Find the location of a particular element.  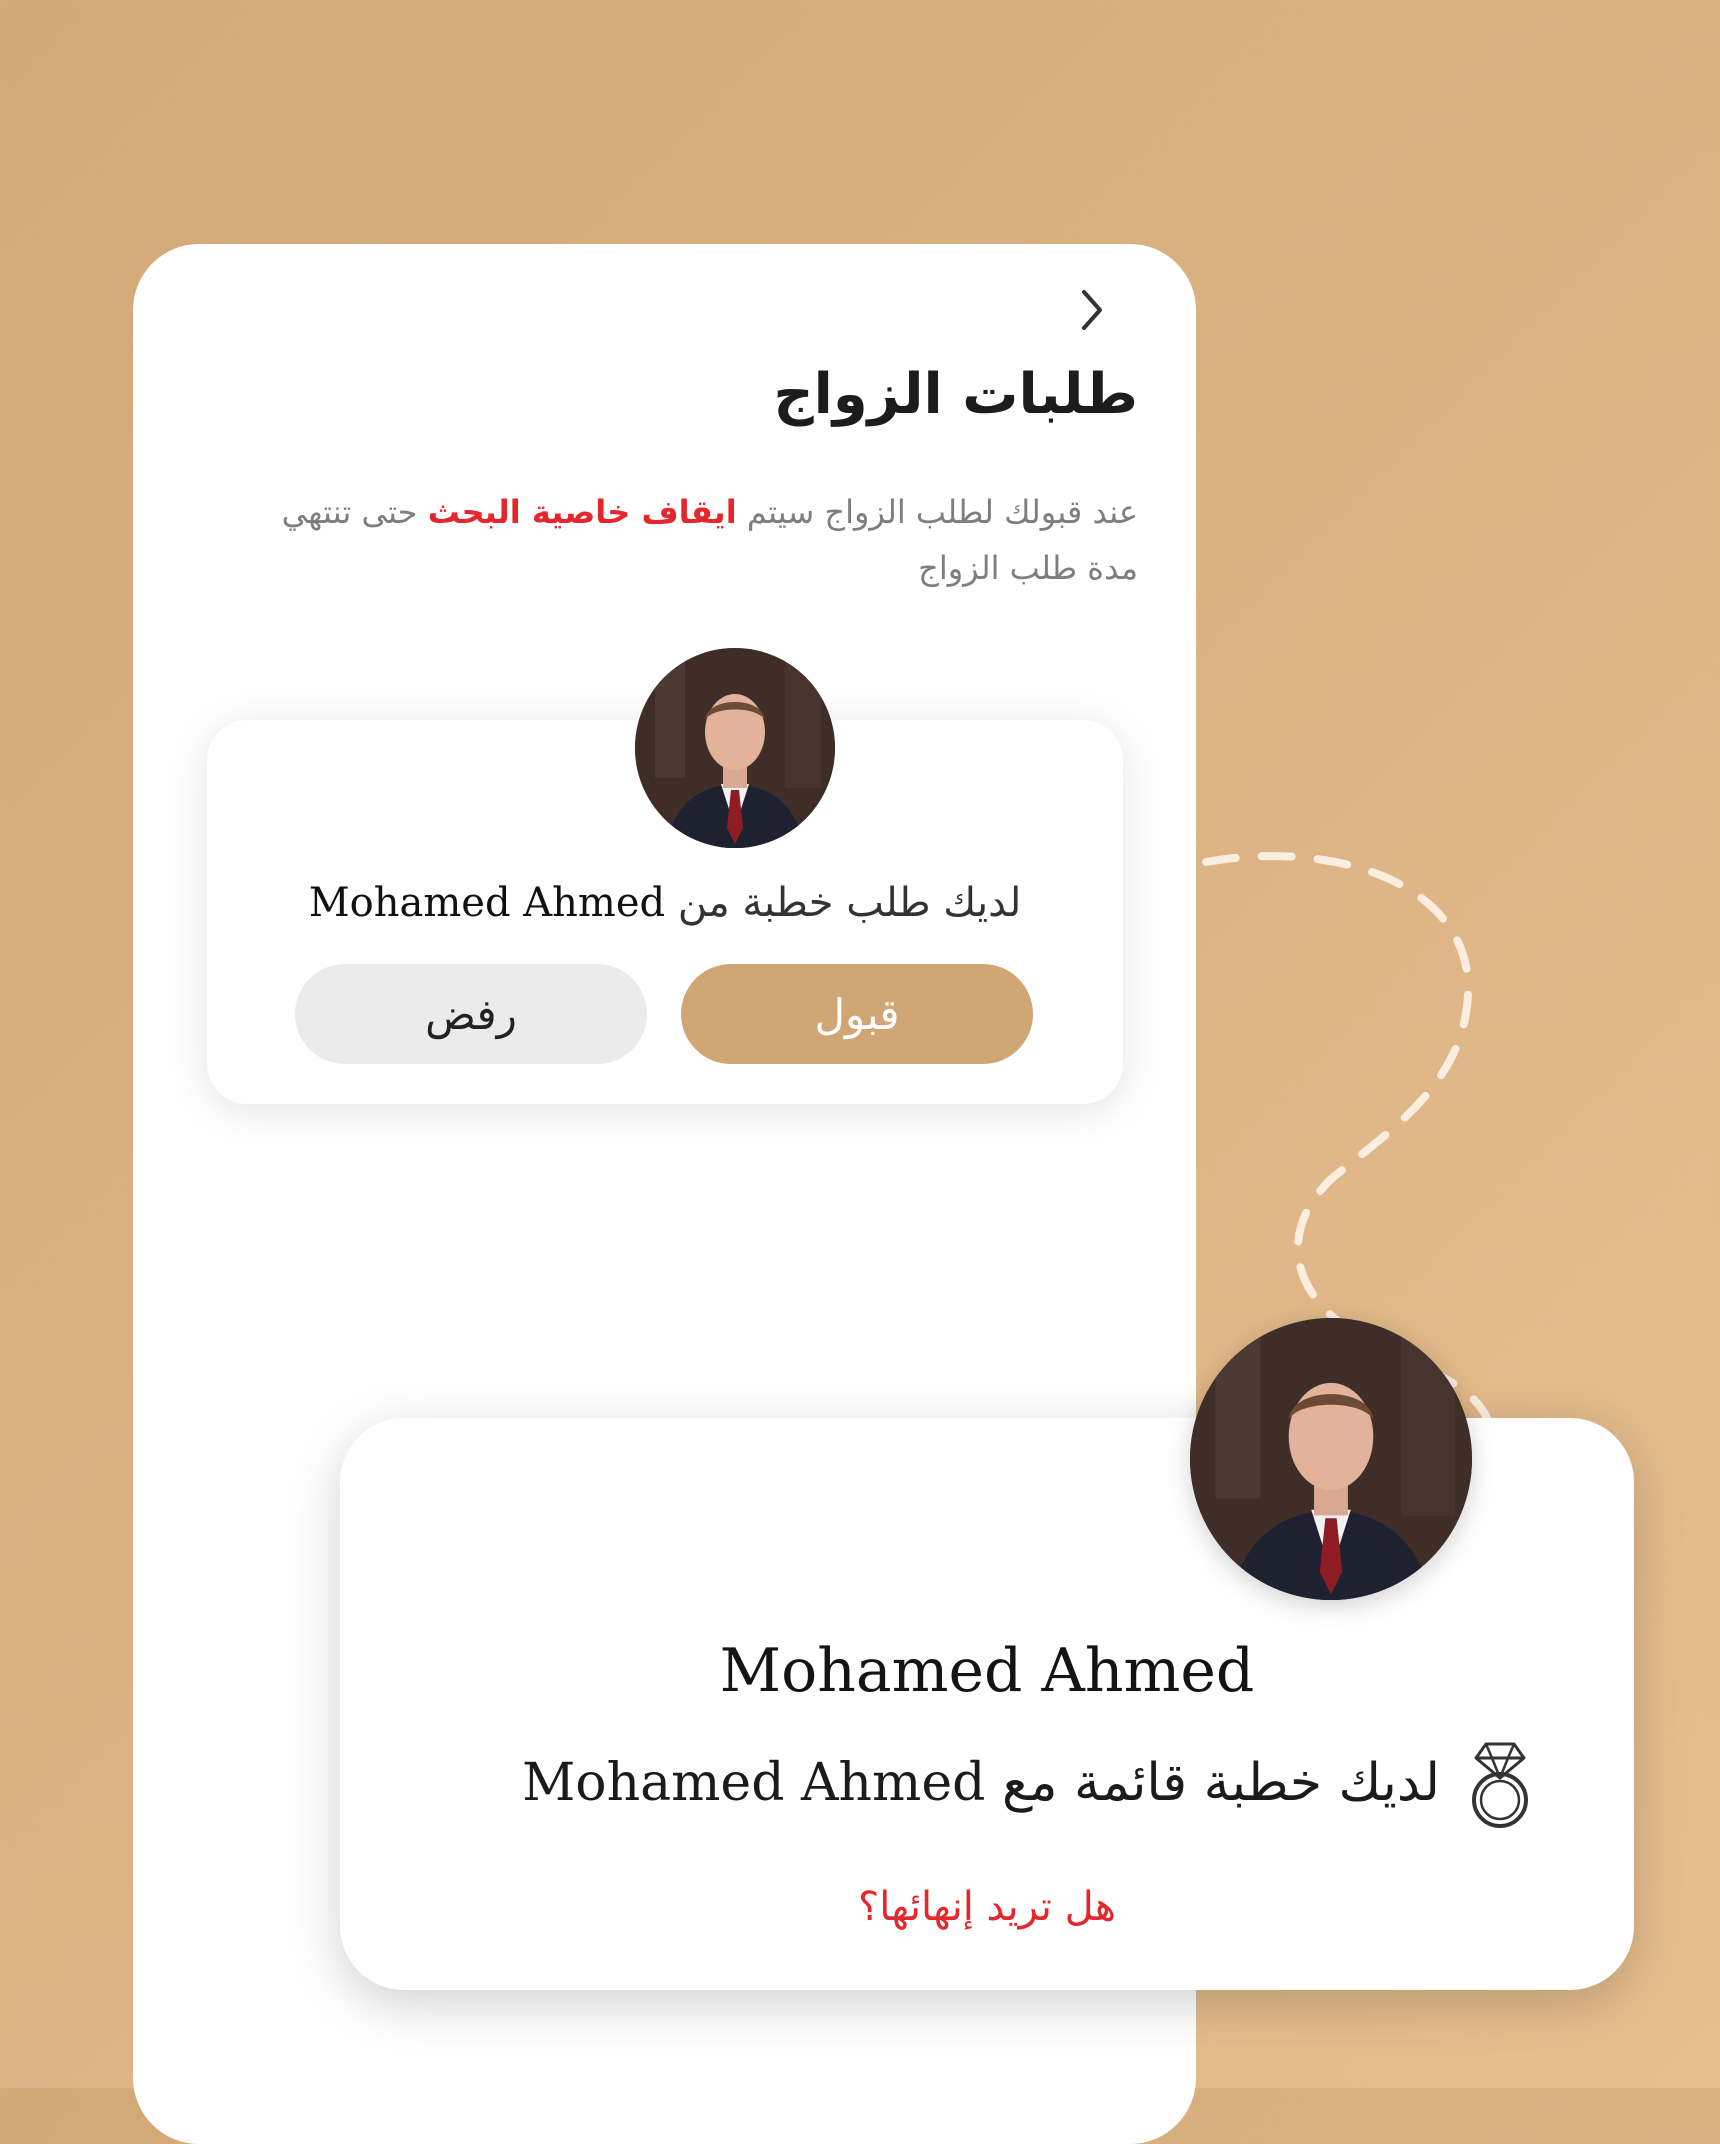

fiance-name: Mohamed Ahmed is located at coordinates (987, 1671).